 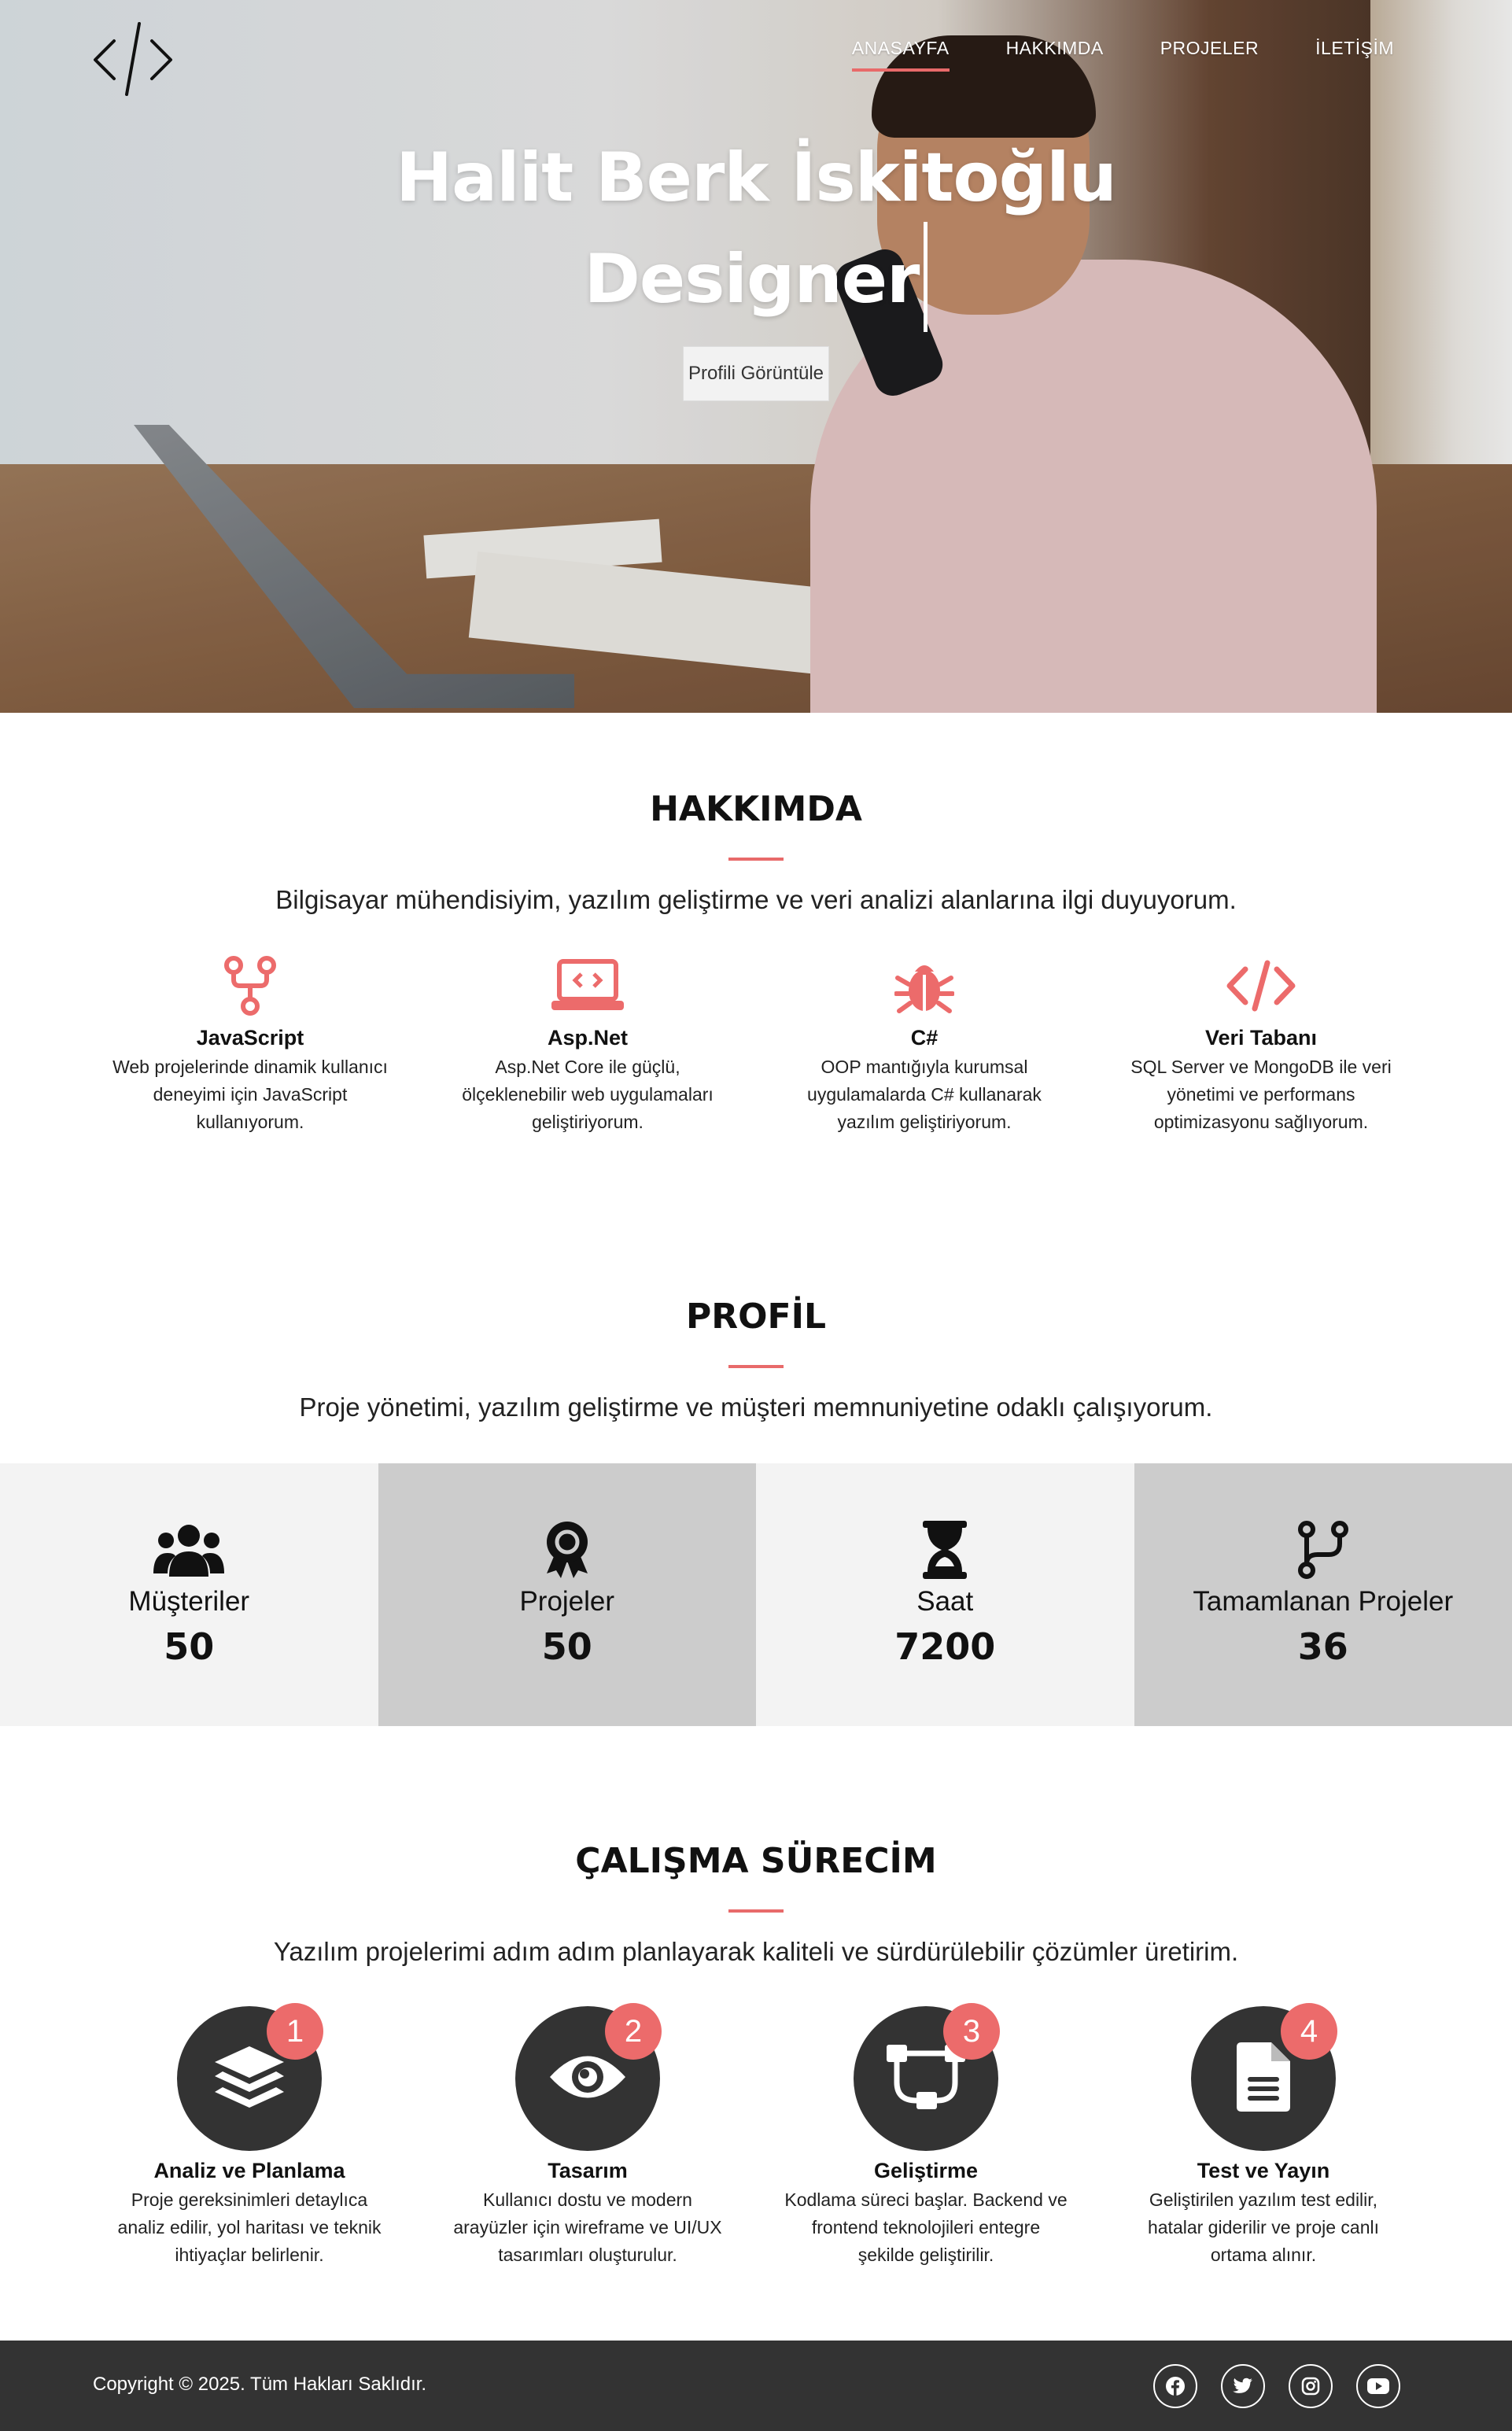 I want to click on file-icon, so click(x=1263, y=2078).